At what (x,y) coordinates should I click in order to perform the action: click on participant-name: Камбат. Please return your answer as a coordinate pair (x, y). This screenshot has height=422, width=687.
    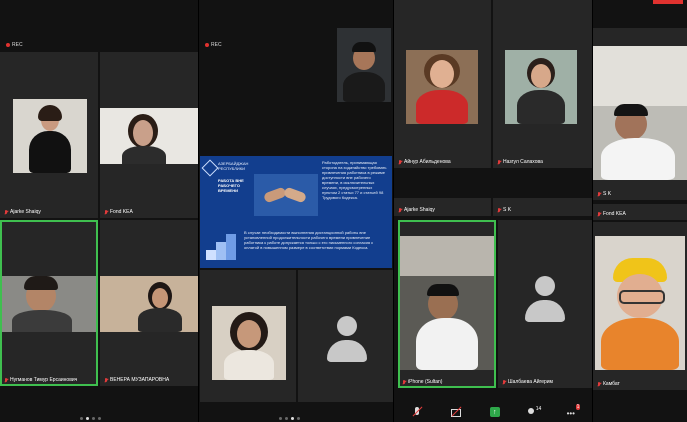
    Looking at the image, I should click on (608, 384).